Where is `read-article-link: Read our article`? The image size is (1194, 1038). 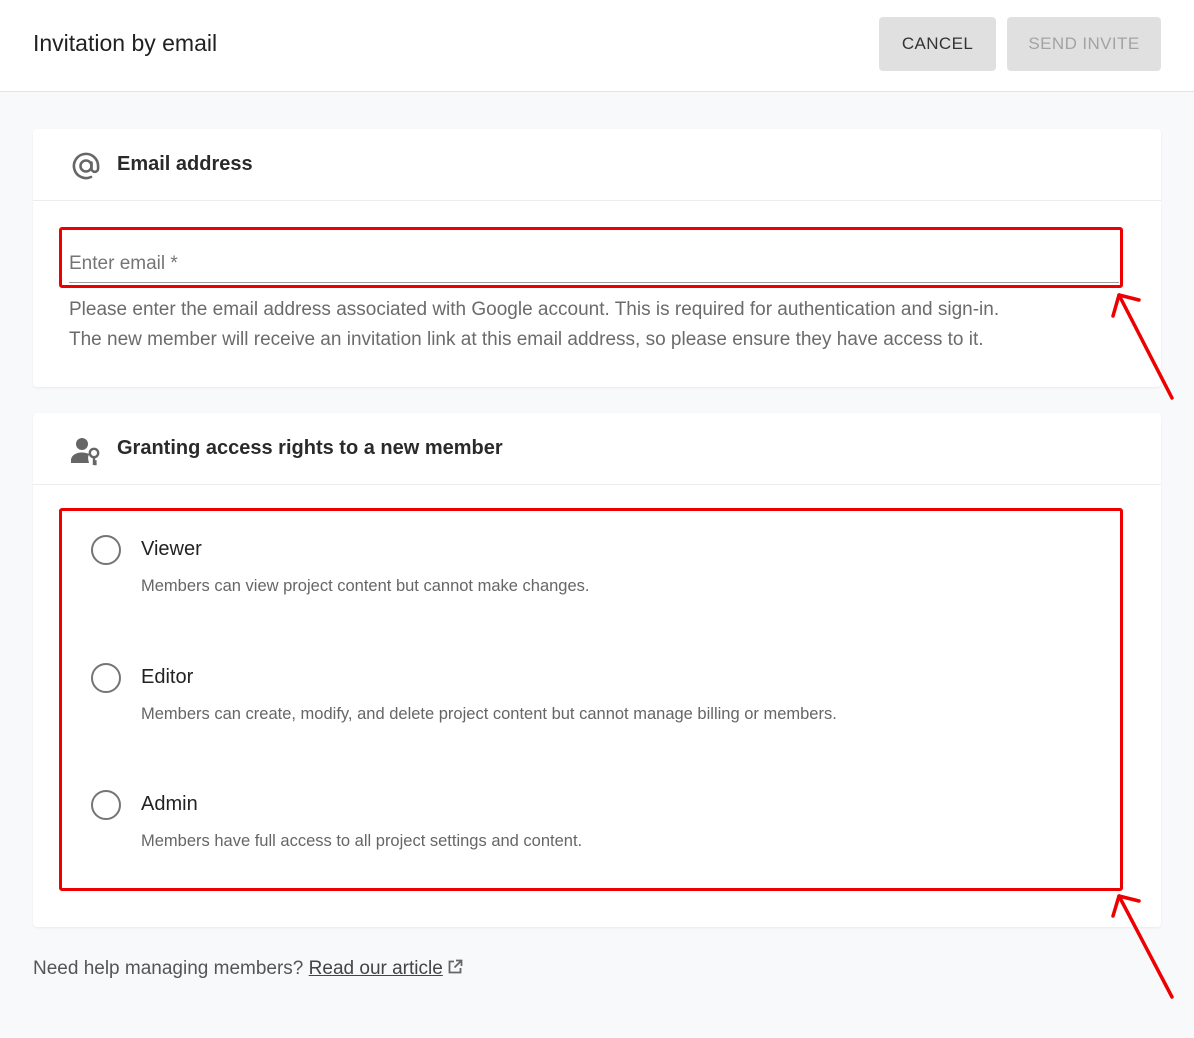 read-article-link: Read our article is located at coordinates (376, 968).